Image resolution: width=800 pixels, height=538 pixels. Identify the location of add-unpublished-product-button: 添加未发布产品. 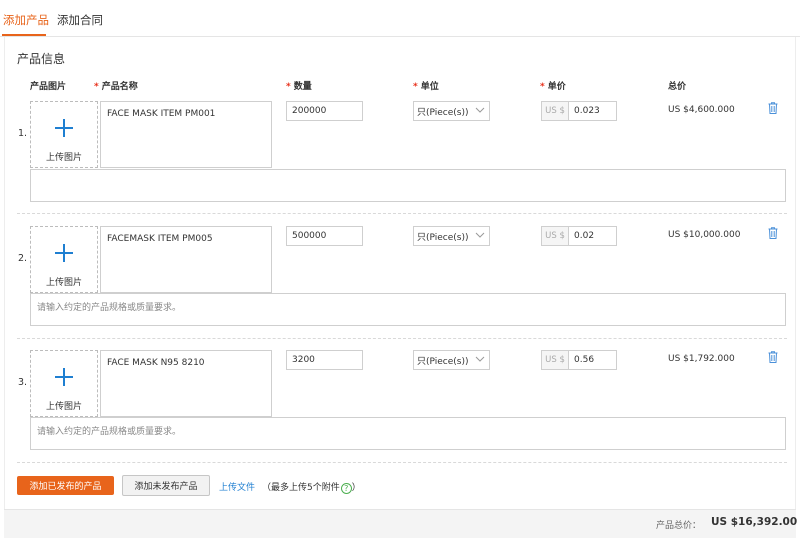
(166, 485).